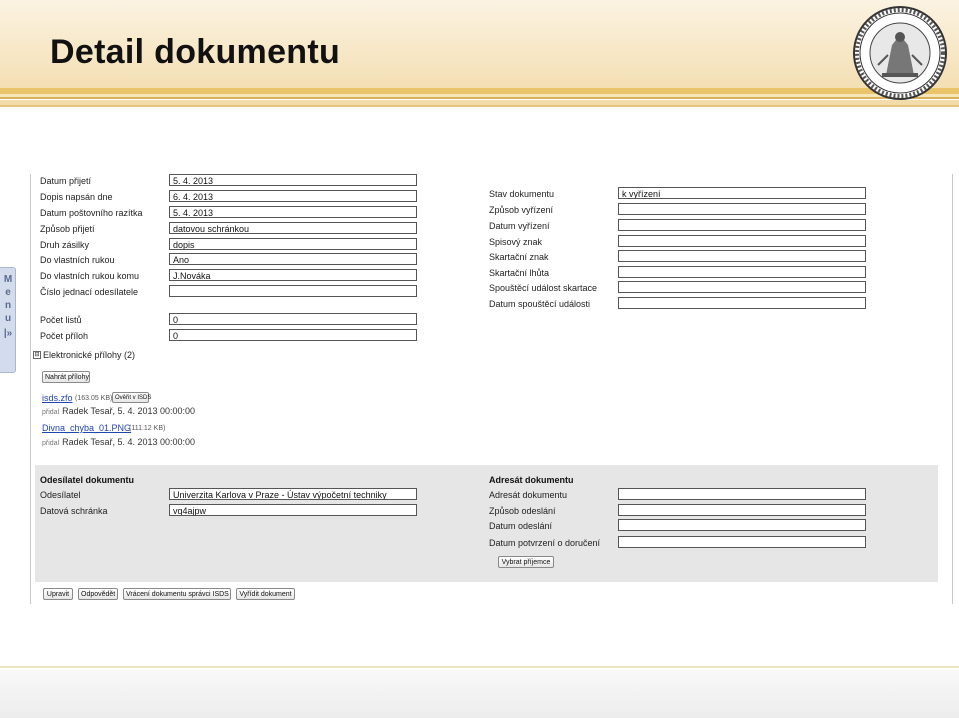  Describe the element at coordinates (293, 212) in the screenshot. I see `datum-razitka-field: 5. 4. 2013` at that location.